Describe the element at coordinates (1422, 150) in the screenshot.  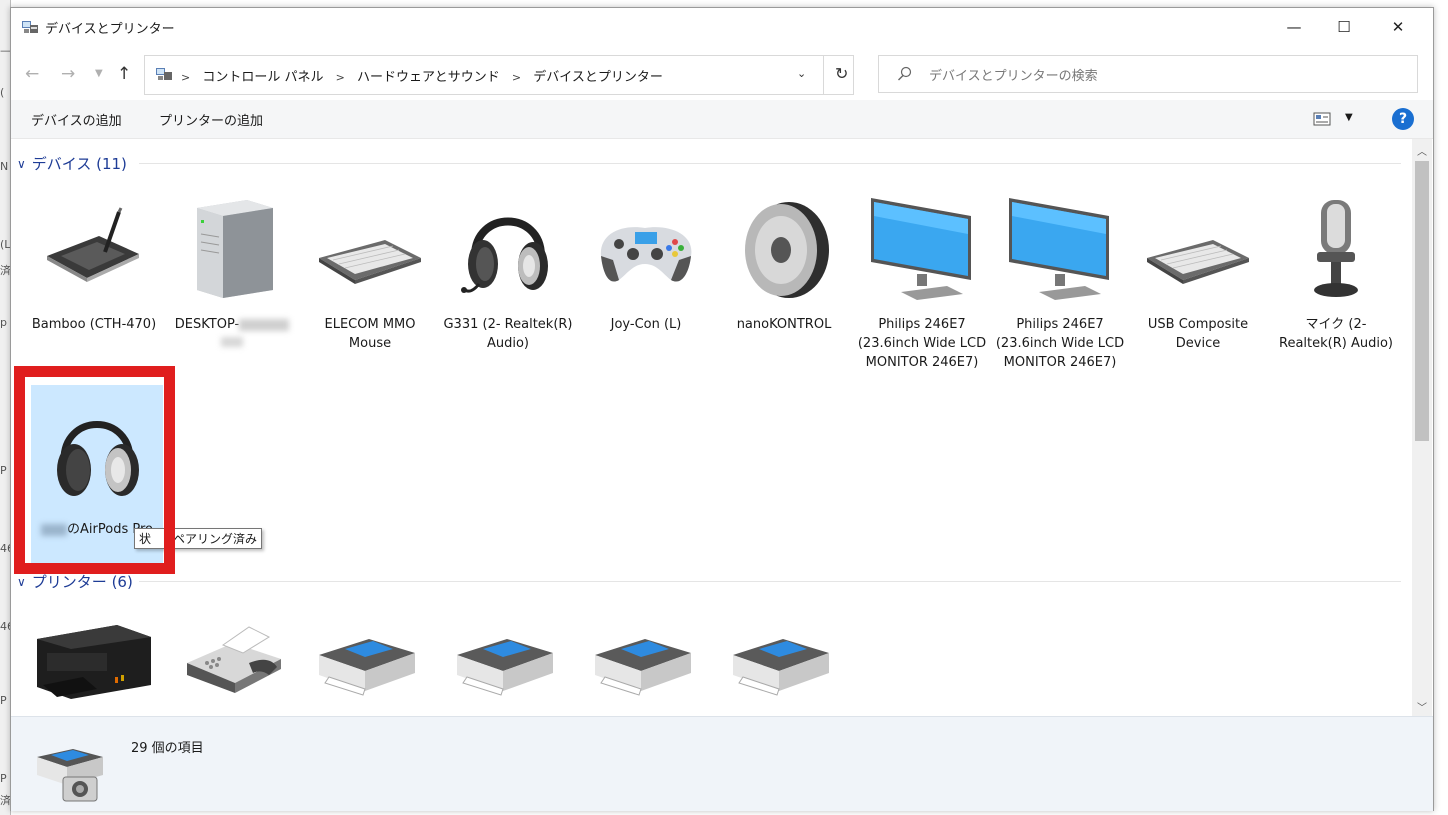
I see `scroll-up-chevron-icon: ︿` at that location.